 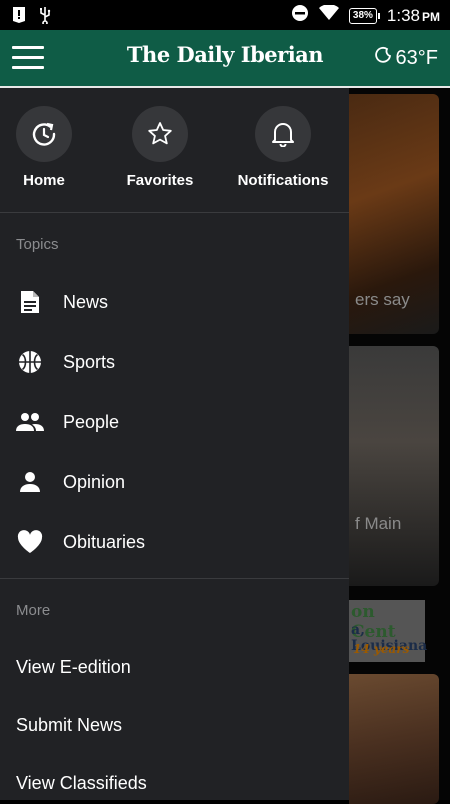 What do you see at coordinates (394, 739) in the screenshot?
I see `article-card` at bounding box center [394, 739].